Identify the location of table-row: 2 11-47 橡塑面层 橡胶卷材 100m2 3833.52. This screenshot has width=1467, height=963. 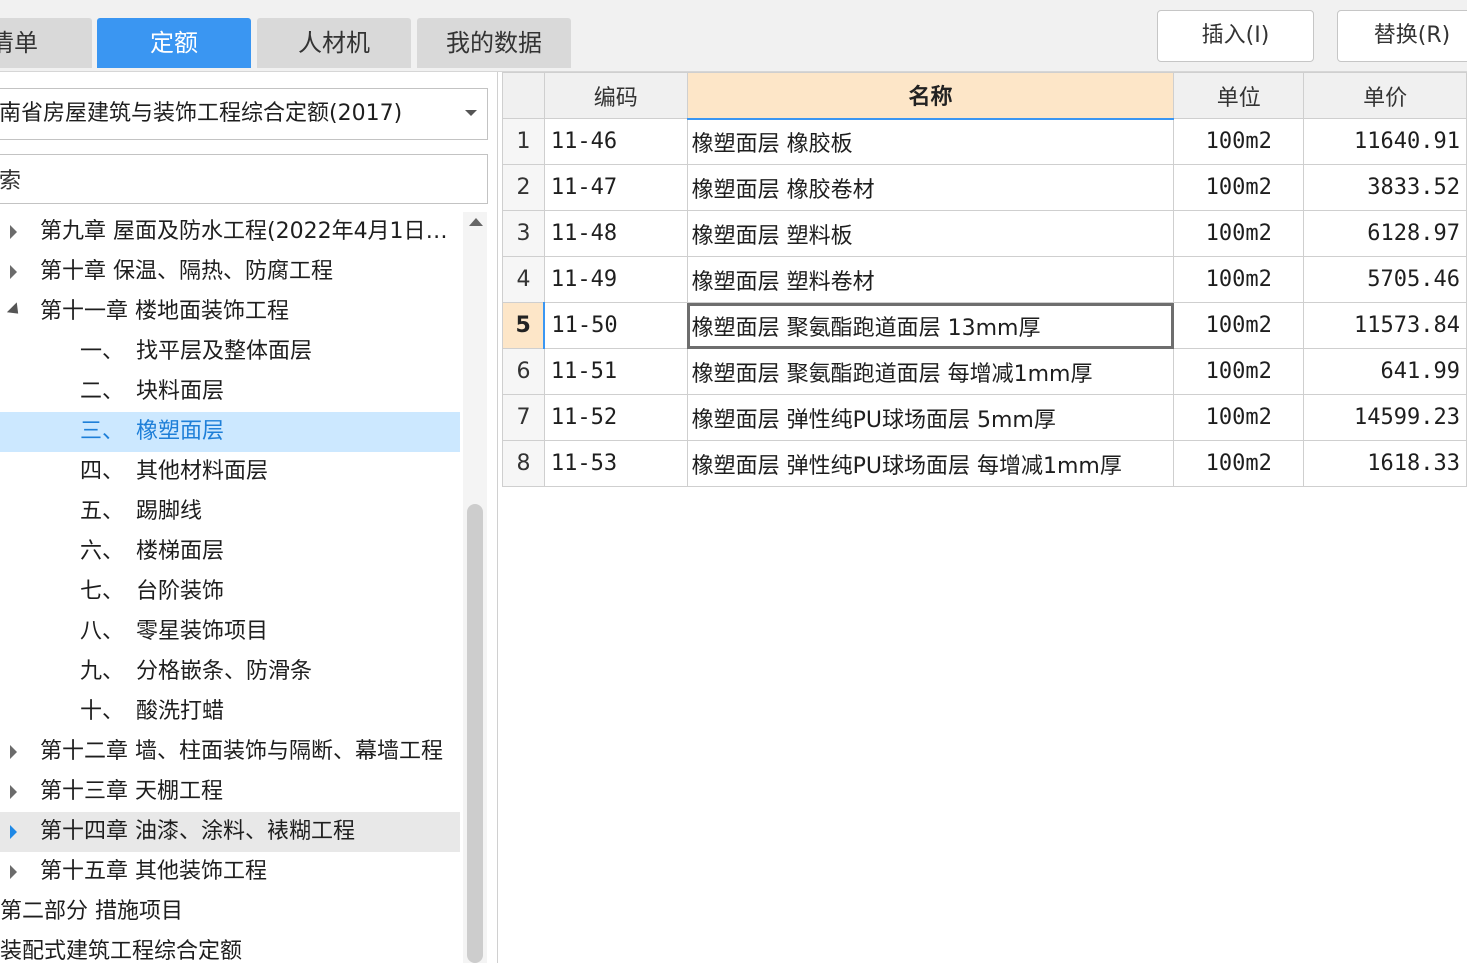
(984, 187).